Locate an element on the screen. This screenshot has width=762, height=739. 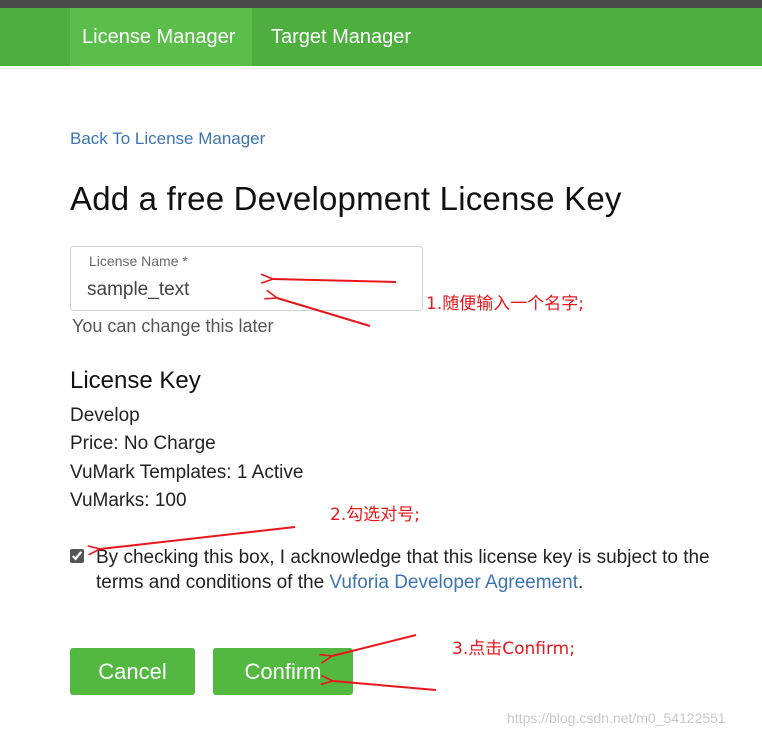
vumarks-count: VuMarks: 100 is located at coordinates (128, 500).